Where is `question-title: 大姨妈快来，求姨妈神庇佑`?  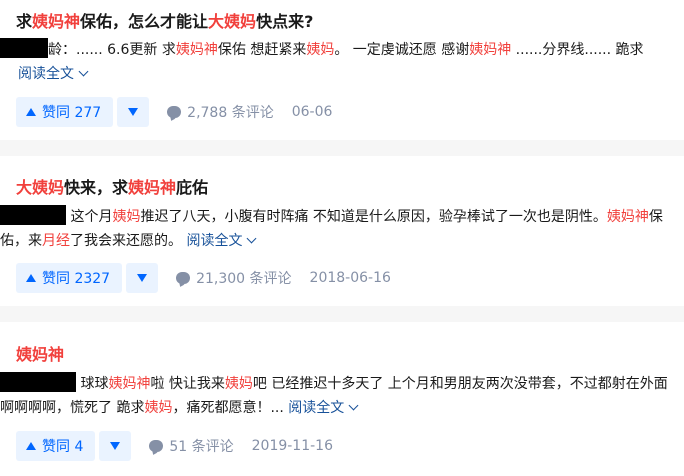 question-title: 大姨妈快来，求姨妈神庇佑 is located at coordinates (112, 188).